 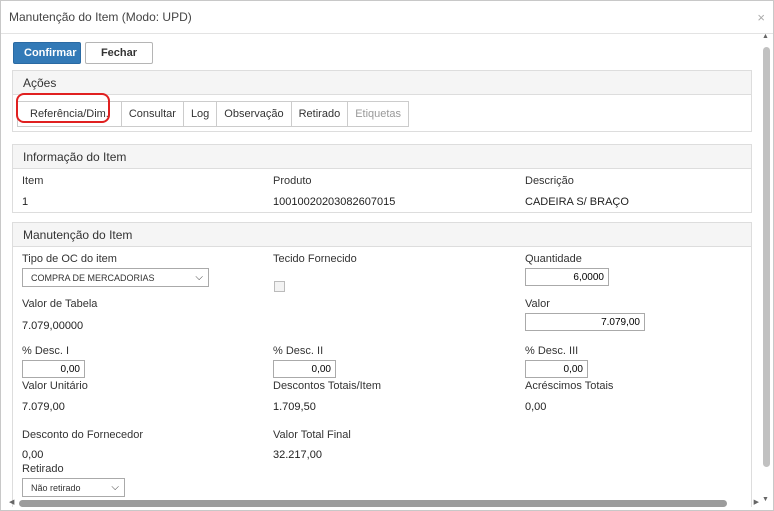 What do you see at coordinates (53, 326) in the screenshot?
I see `valor-tabela-value: 7.079,00000` at bounding box center [53, 326].